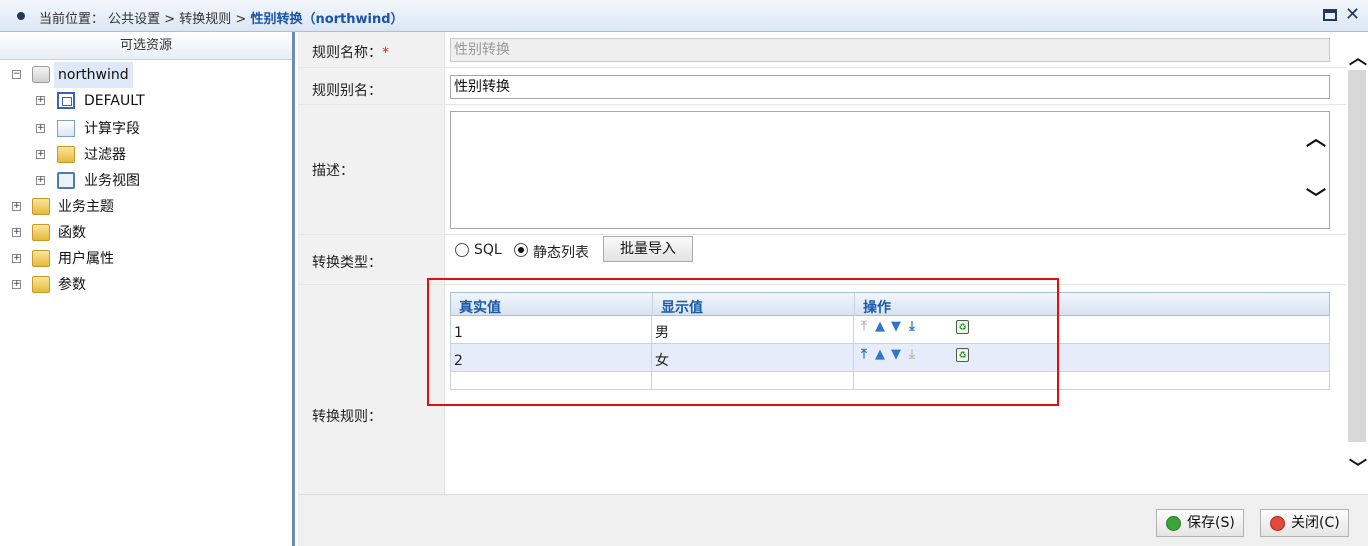 This screenshot has width=1368, height=546. What do you see at coordinates (347, 91) in the screenshot?
I see `alias-label: 规则别名：` at bounding box center [347, 91].